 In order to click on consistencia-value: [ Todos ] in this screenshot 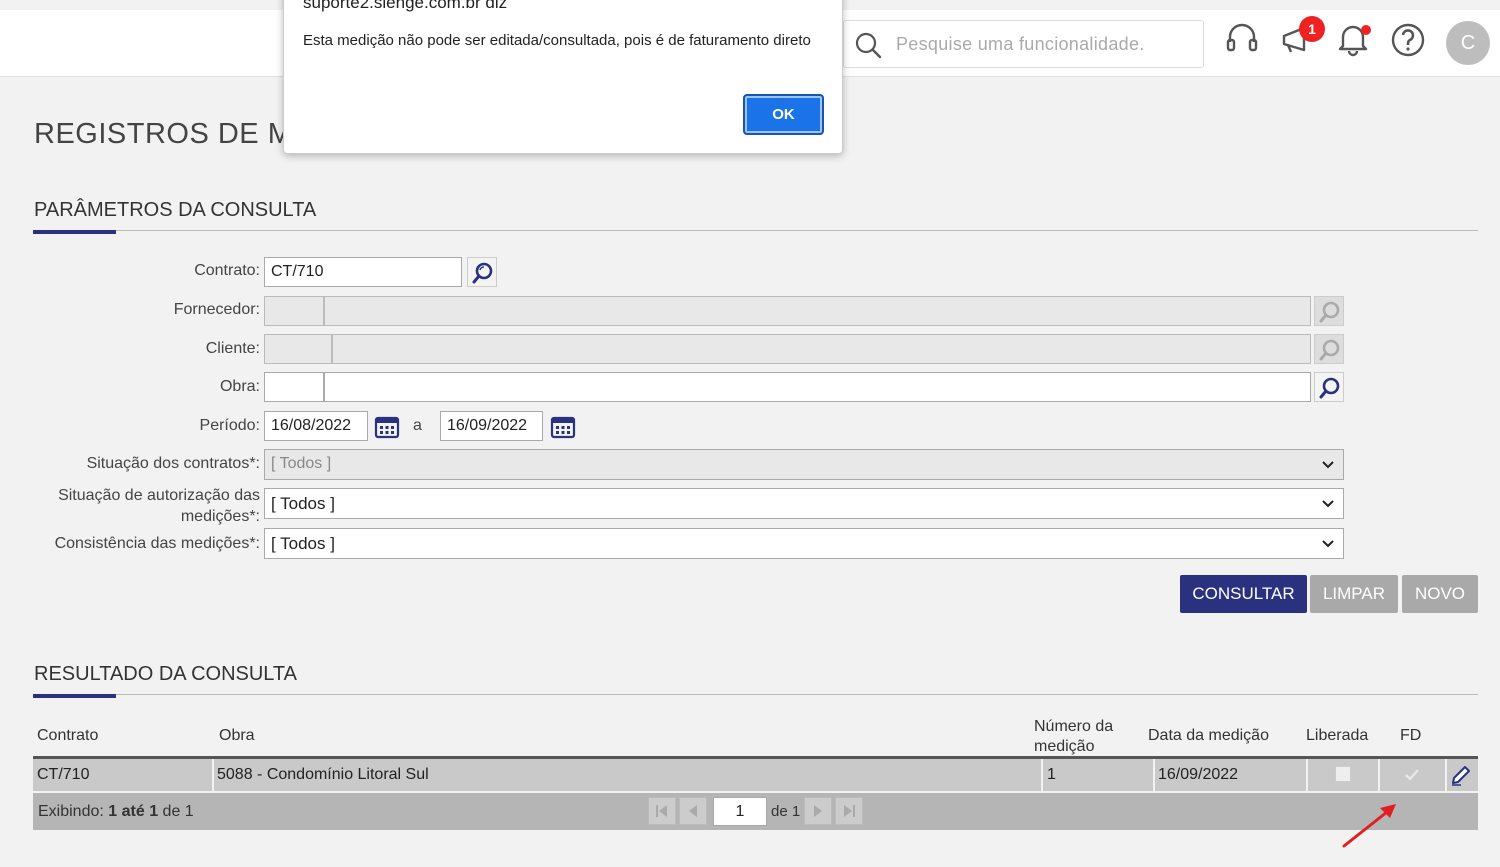, I will do `click(303, 543)`.